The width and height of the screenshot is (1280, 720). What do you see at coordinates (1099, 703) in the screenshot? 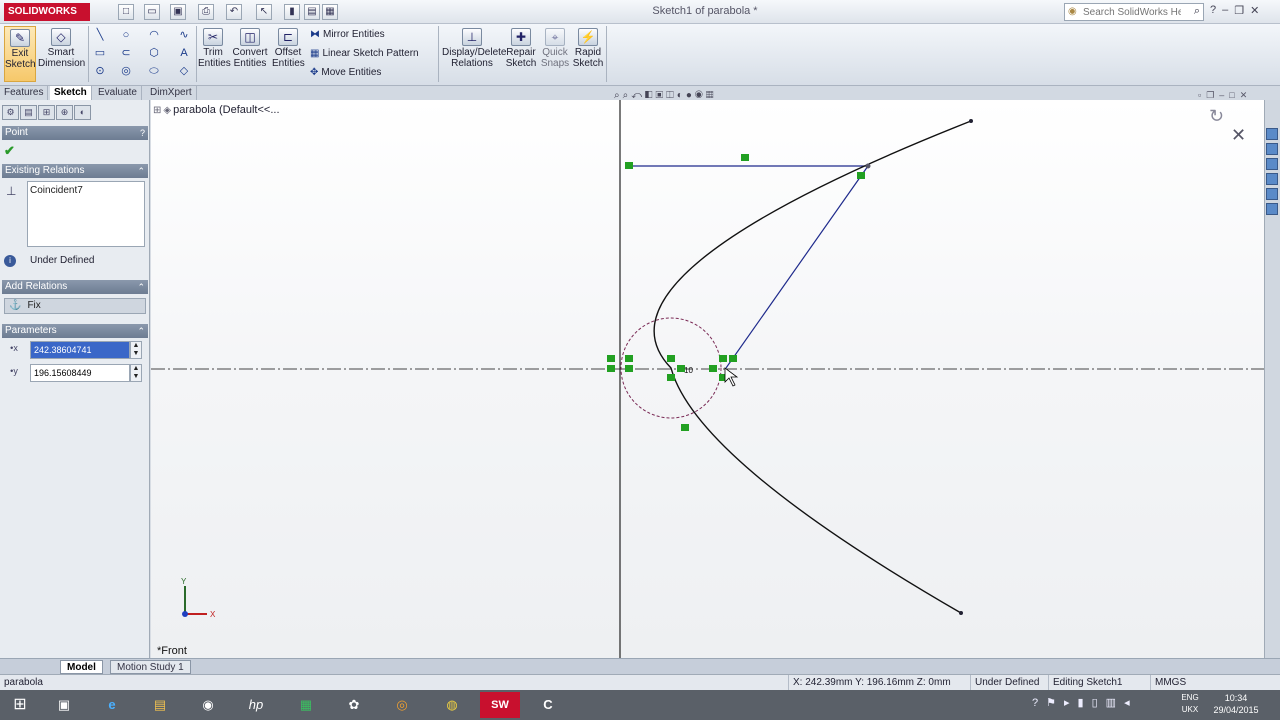
I see `signal-icon: ▯` at bounding box center [1099, 703].